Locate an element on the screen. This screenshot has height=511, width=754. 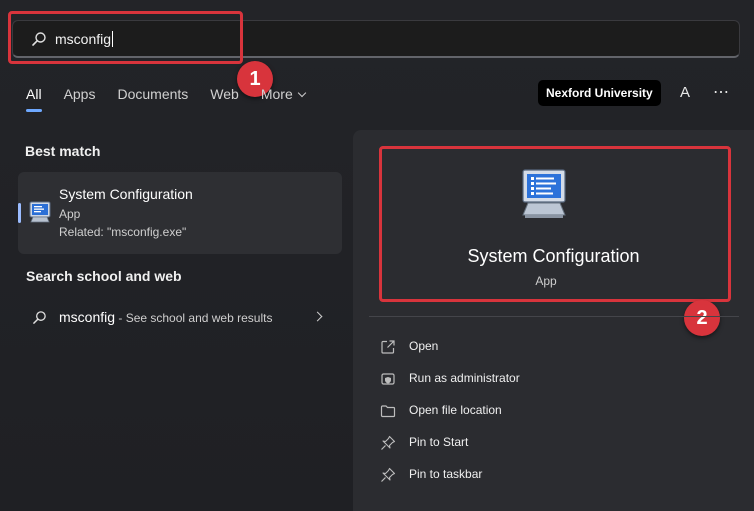
chevron-right-icon is located at coordinates (317, 316).